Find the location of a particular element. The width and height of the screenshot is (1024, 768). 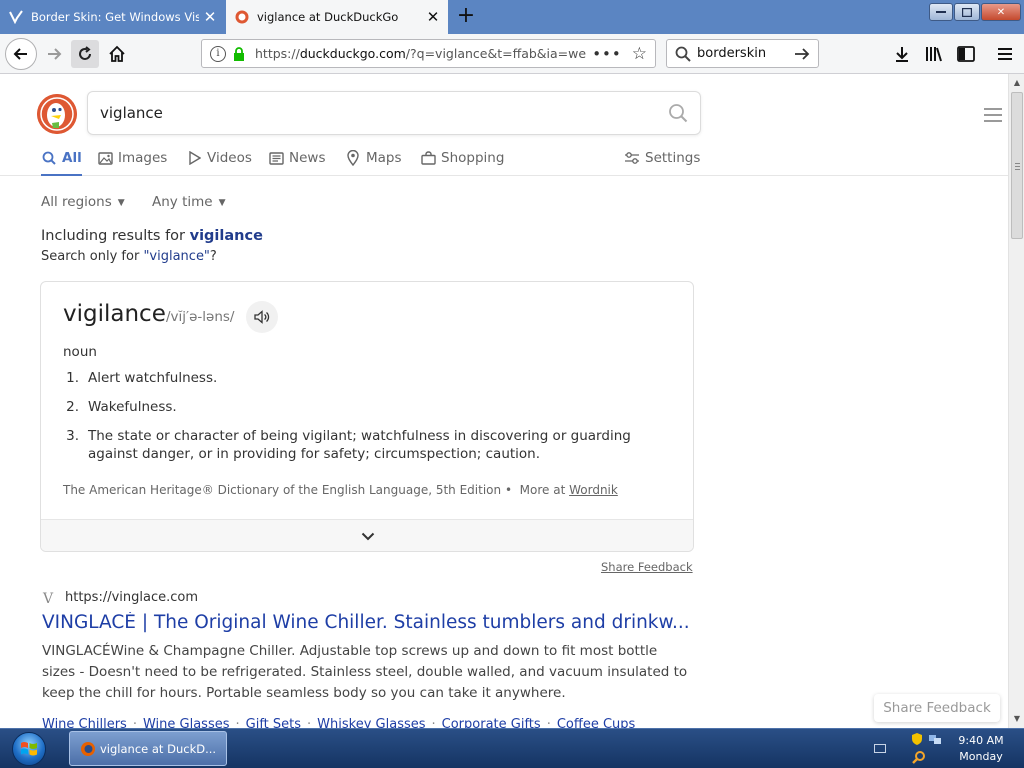

ddg-search-input: viglance is located at coordinates (384, 113).